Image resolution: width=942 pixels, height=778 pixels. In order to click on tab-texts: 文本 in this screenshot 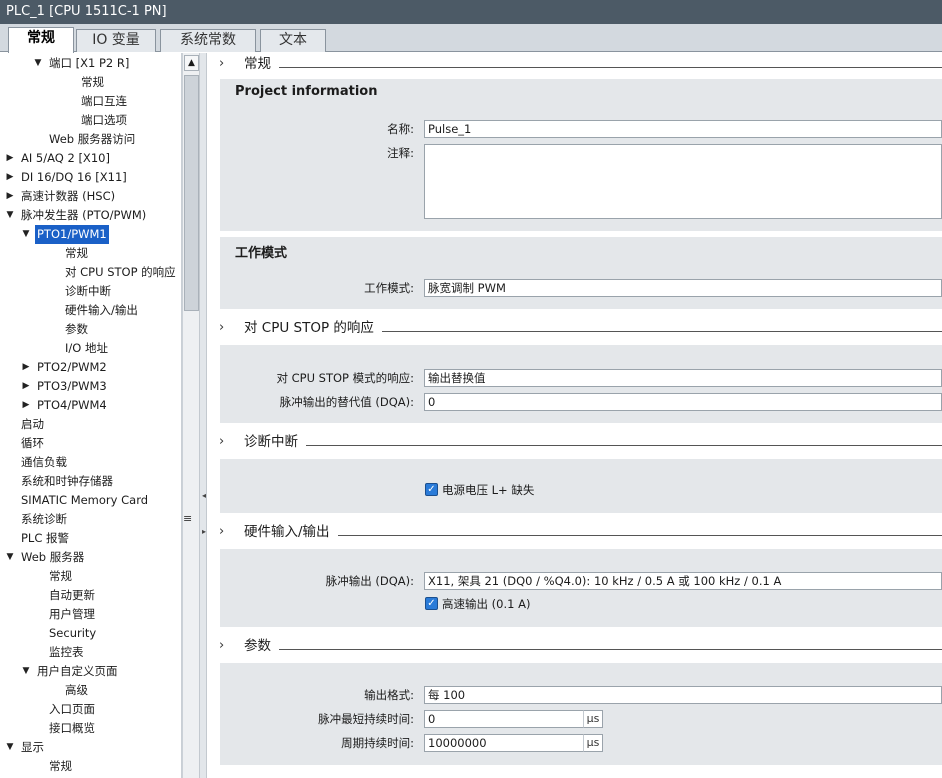, I will do `click(293, 40)`.